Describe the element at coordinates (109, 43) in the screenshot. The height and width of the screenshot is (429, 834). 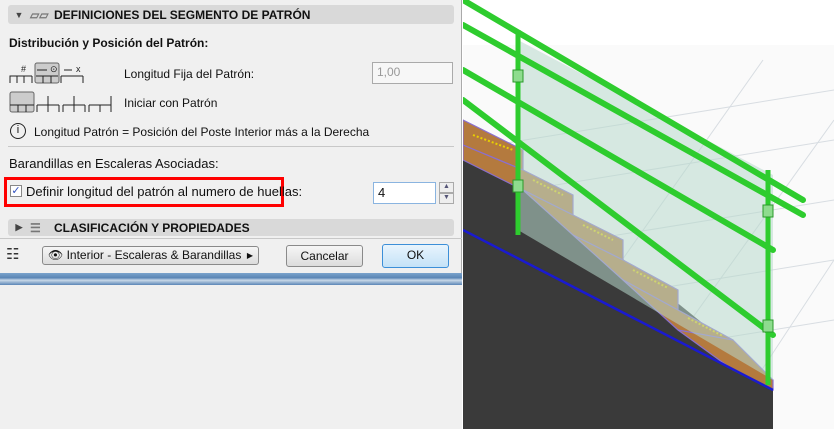
I see `distribution-label: Distribución y Posición del Patrón:` at that location.